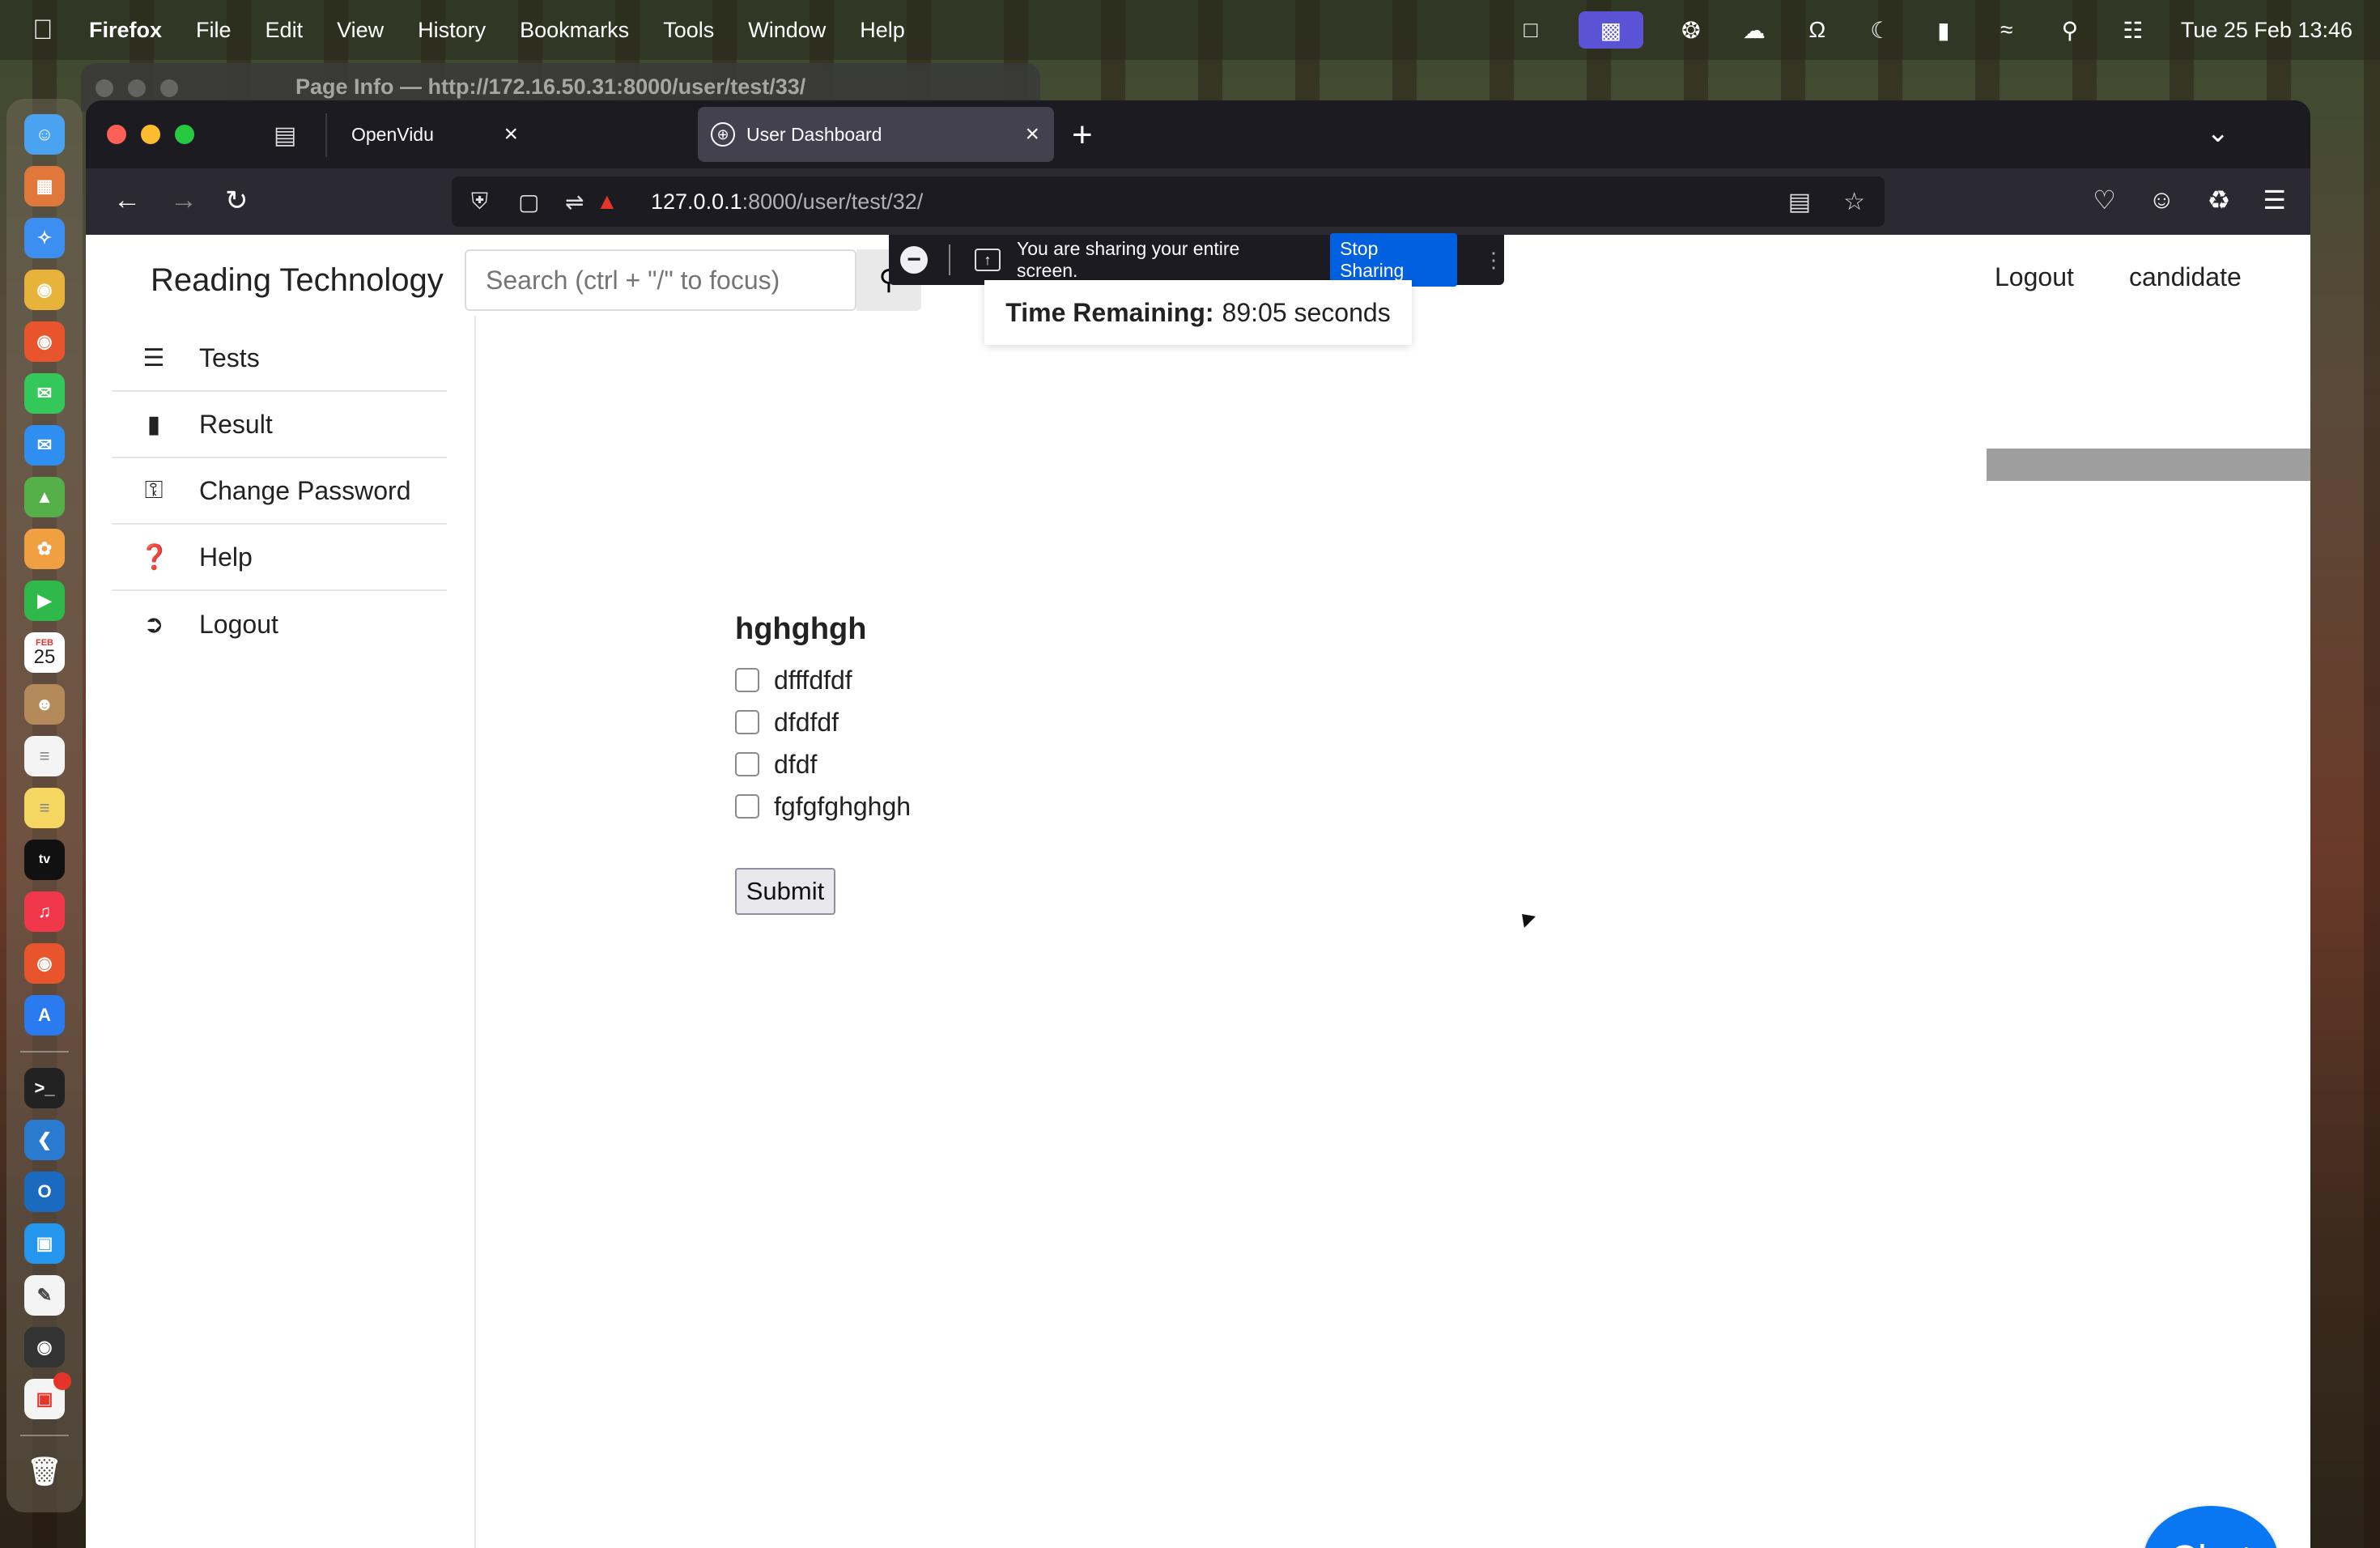  I want to click on messages-icon: ✉, so click(45, 393).